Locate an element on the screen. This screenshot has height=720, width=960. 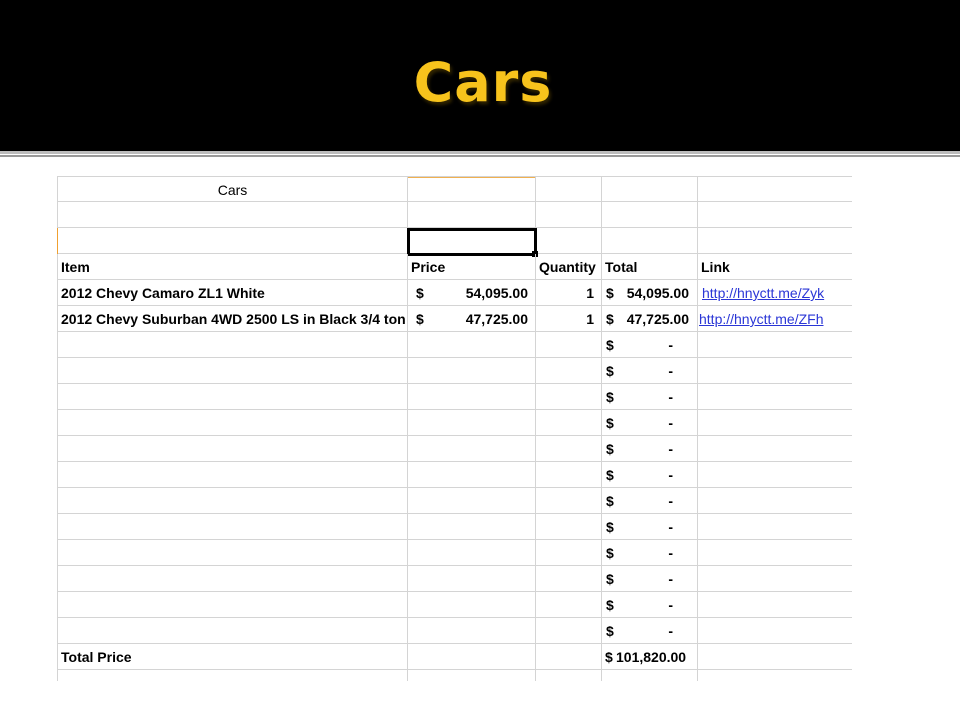
header-total: Total is located at coordinates (650, 267).